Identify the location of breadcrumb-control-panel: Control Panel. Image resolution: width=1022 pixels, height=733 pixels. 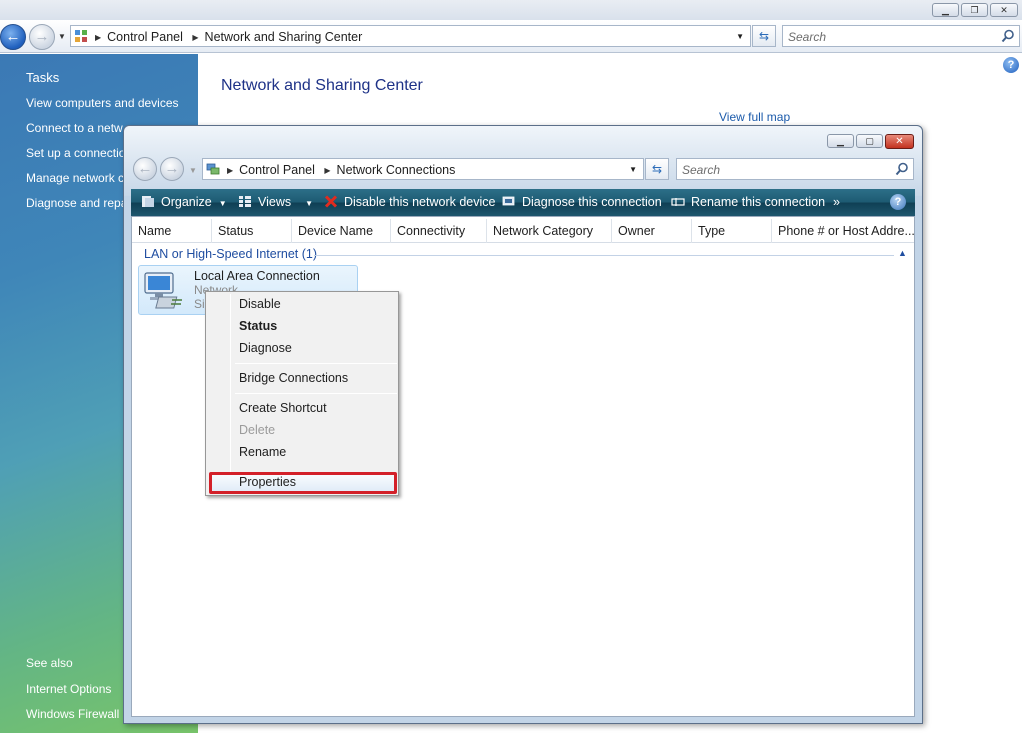
(145, 37).